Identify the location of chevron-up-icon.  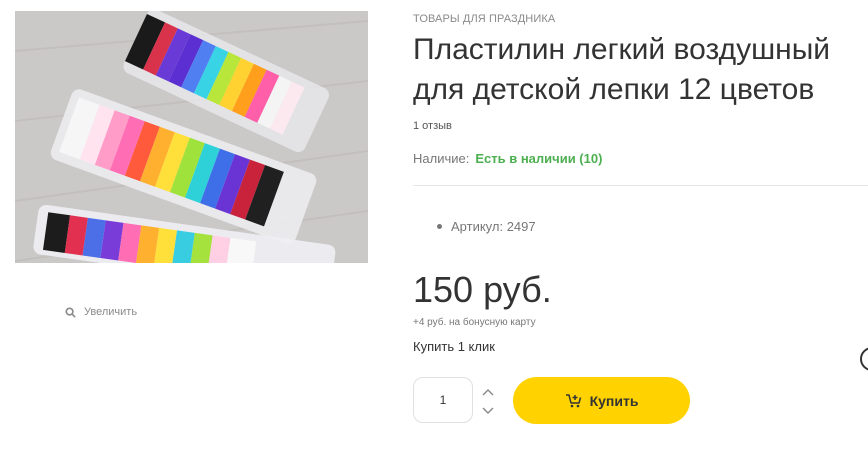
(488, 392).